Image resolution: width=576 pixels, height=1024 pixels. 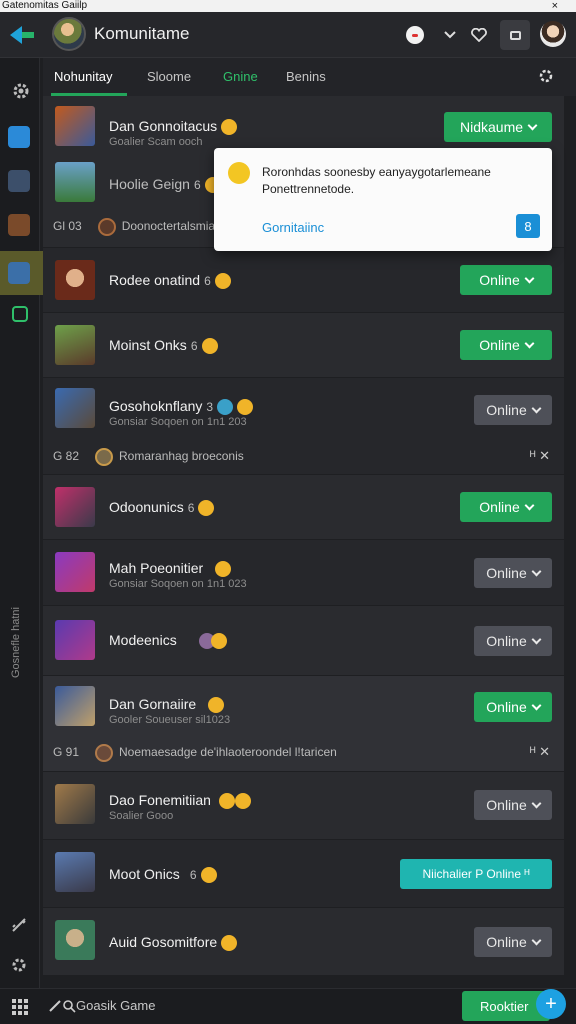 I want to click on list-item: Modeenics Online, so click(x=303, y=641).